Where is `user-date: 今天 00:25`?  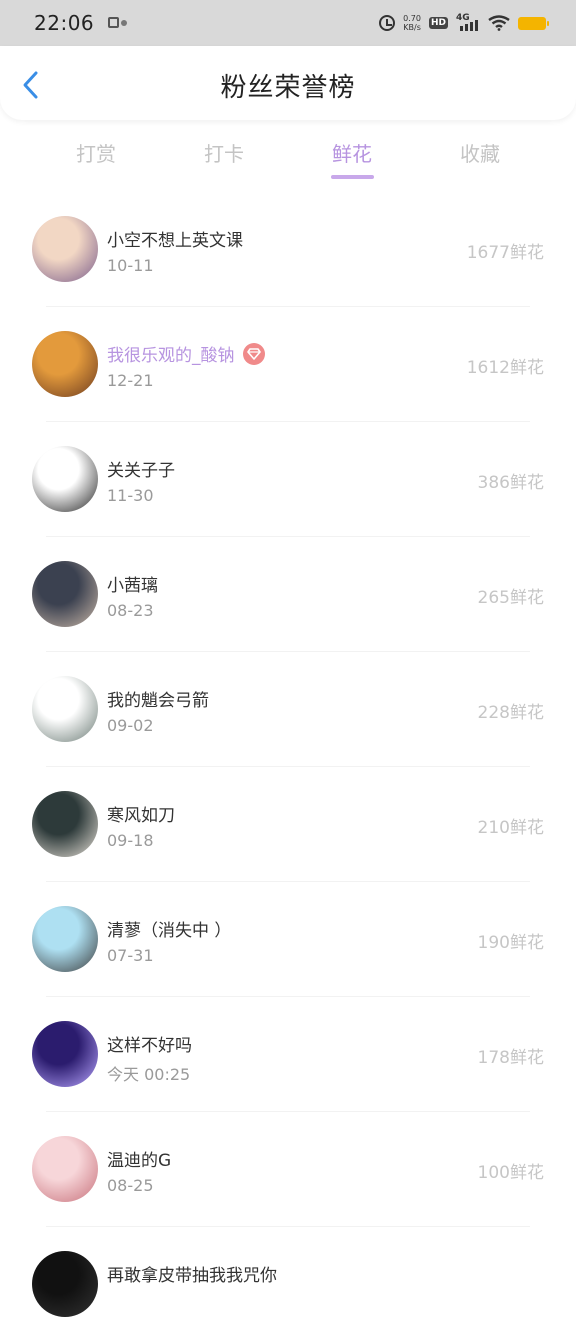
user-date: 今天 00:25 is located at coordinates (149, 1074).